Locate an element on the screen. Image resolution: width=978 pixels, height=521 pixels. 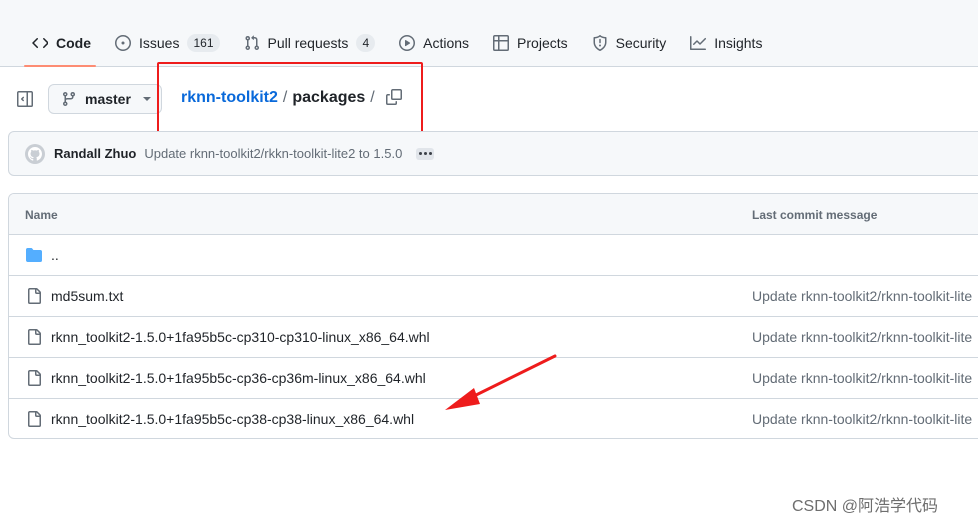
tab-security: Security is located at coordinates (629, 43).